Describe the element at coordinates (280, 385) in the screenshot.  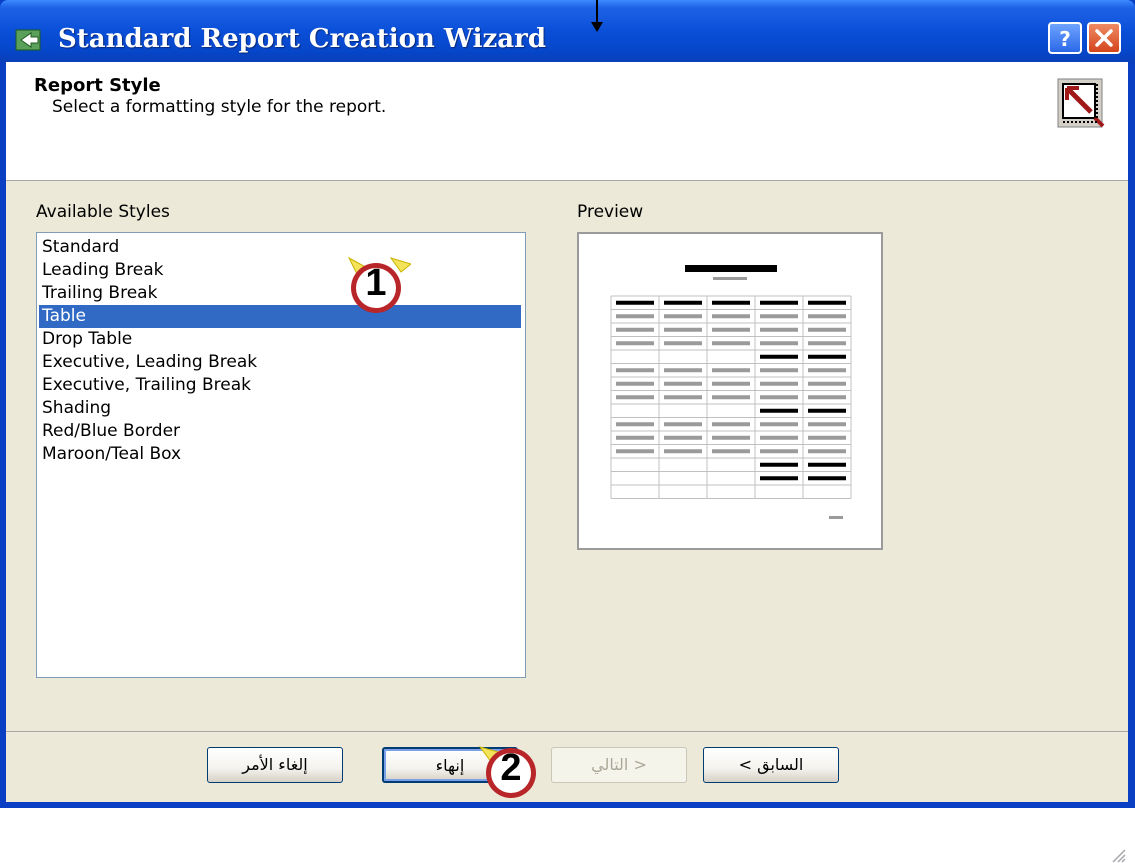
I see `list-item-executive-trailing-break: Executive, Trailing Break` at that location.